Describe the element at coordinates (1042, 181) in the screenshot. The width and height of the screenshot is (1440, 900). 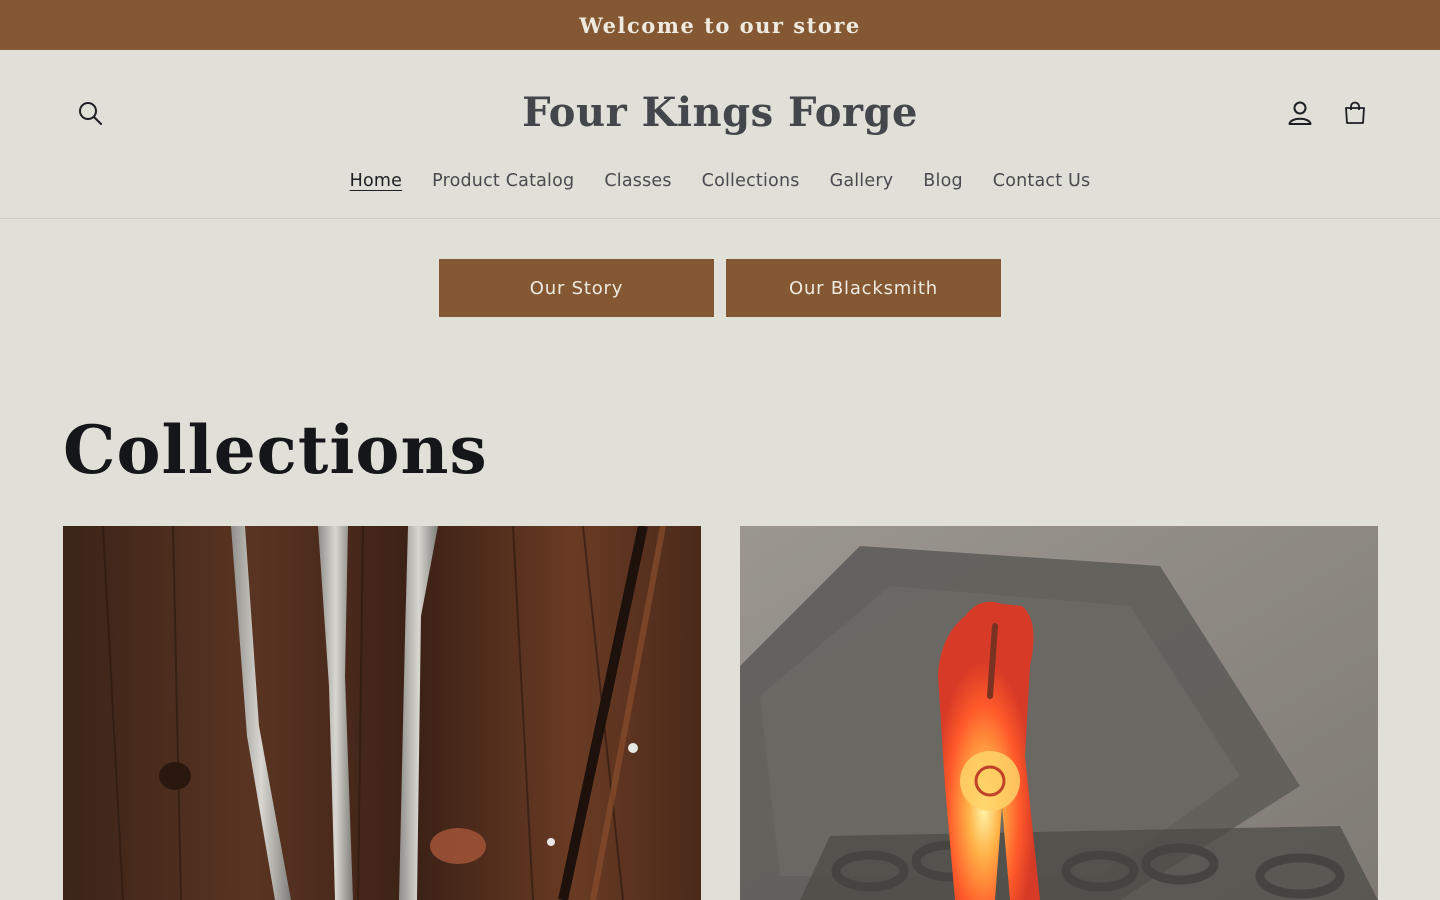
I see `nav-item-contact-us: Contact Us` at that location.